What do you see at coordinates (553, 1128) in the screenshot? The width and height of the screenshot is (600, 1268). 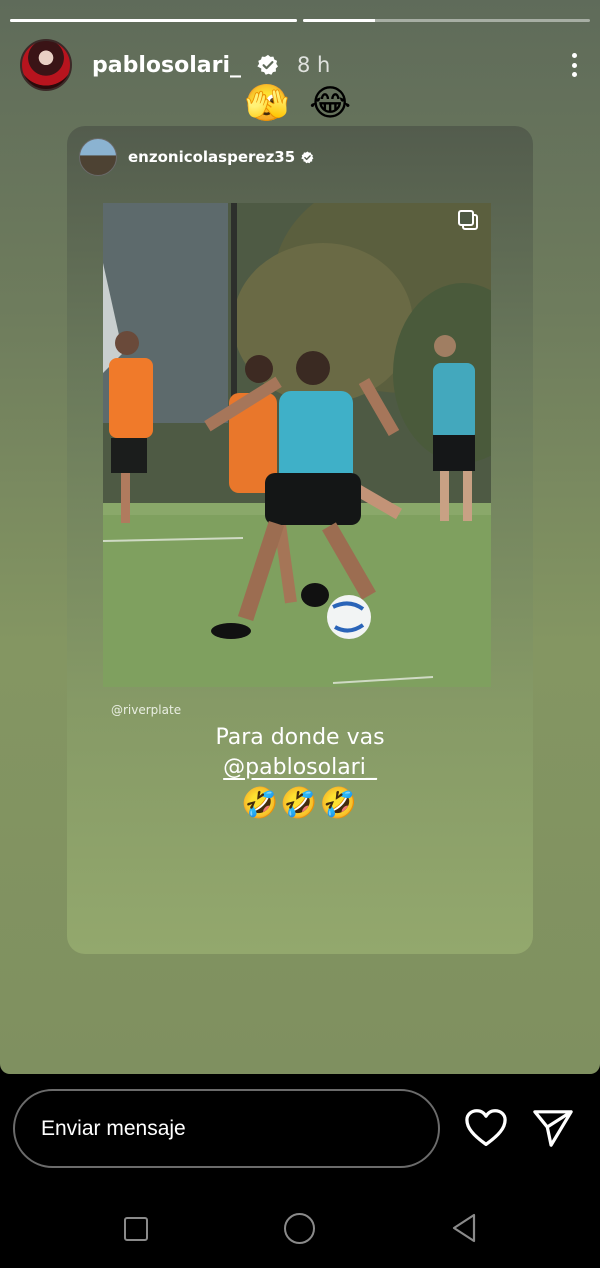 I see `send-icon` at bounding box center [553, 1128].